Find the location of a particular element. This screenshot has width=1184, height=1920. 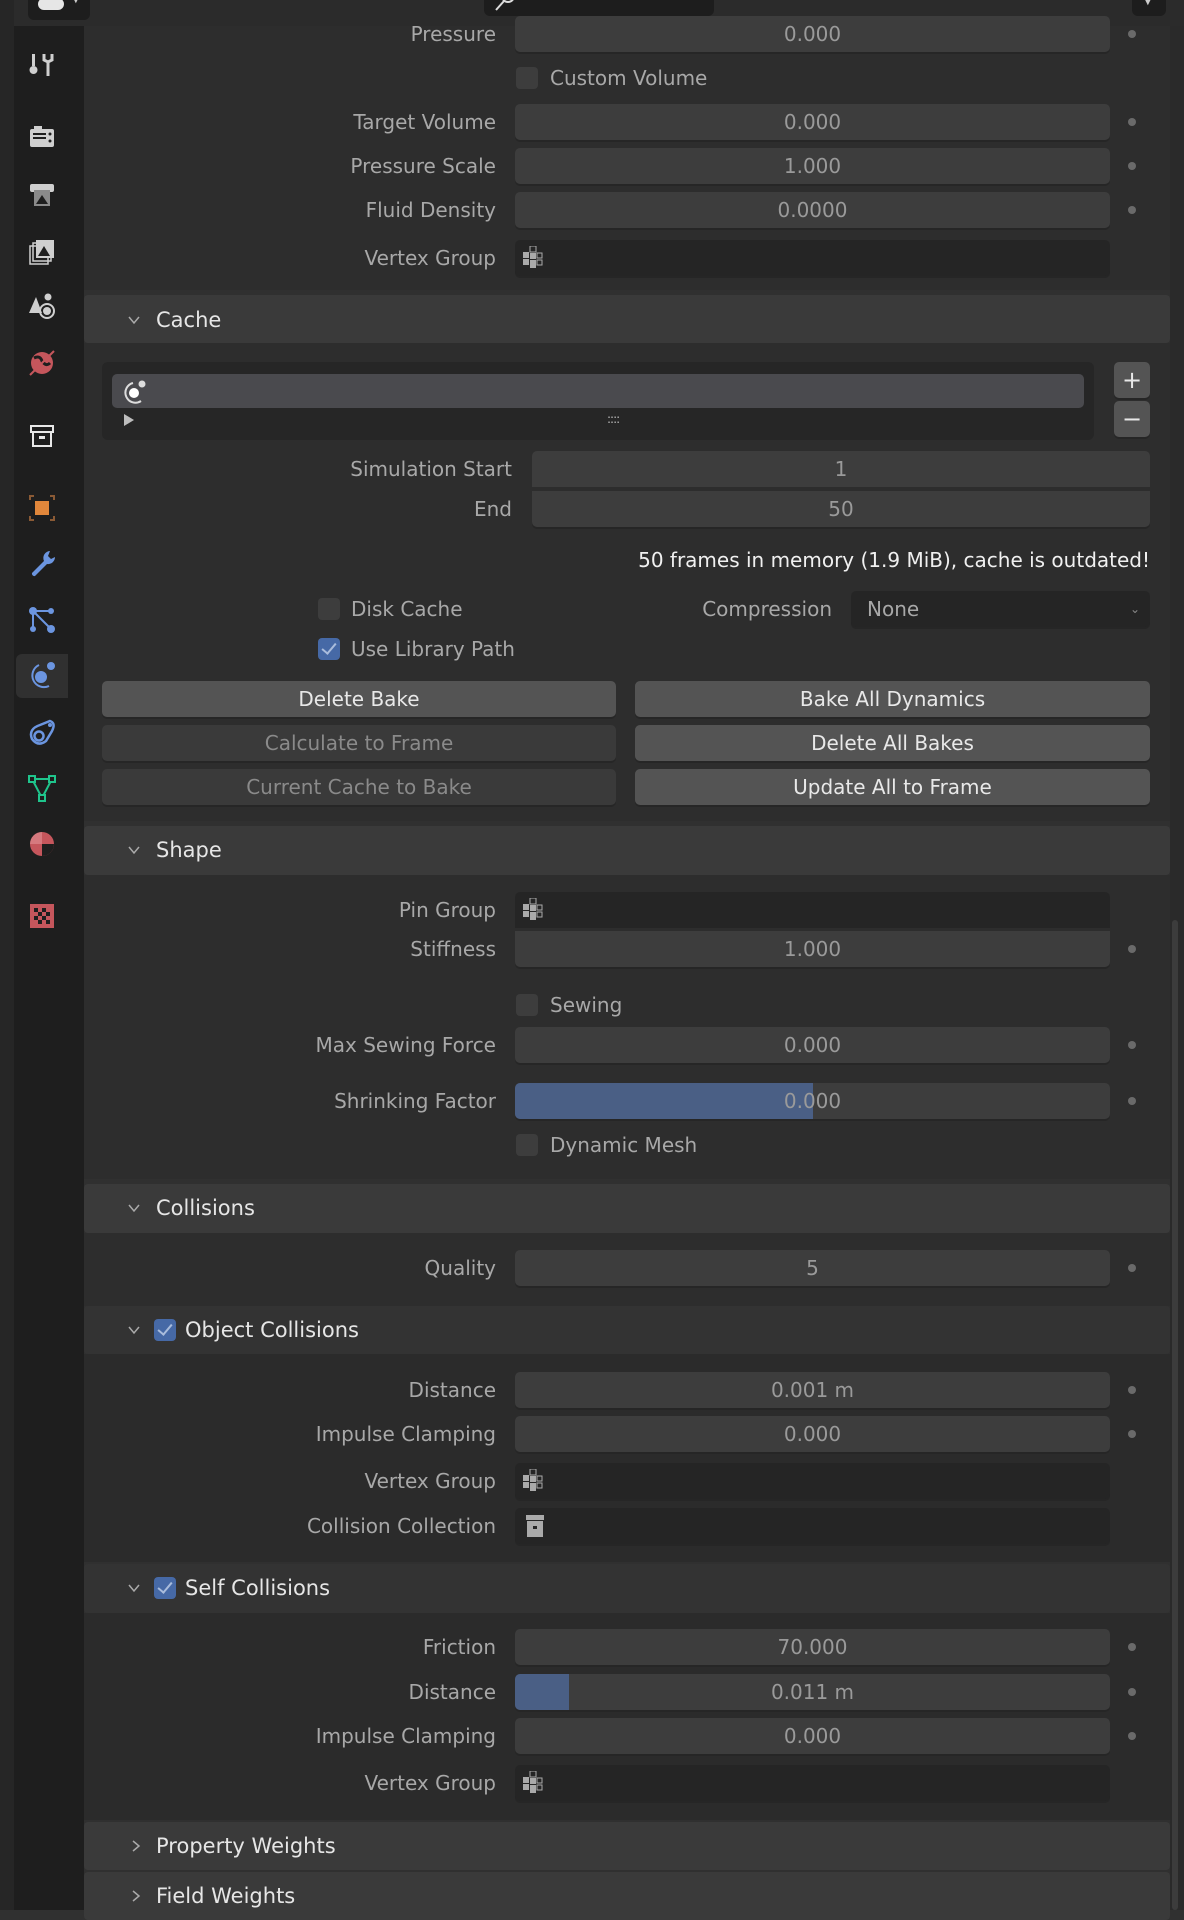

self-vertex-group-label: Vertex Group is located at coordinates (430, 1783).